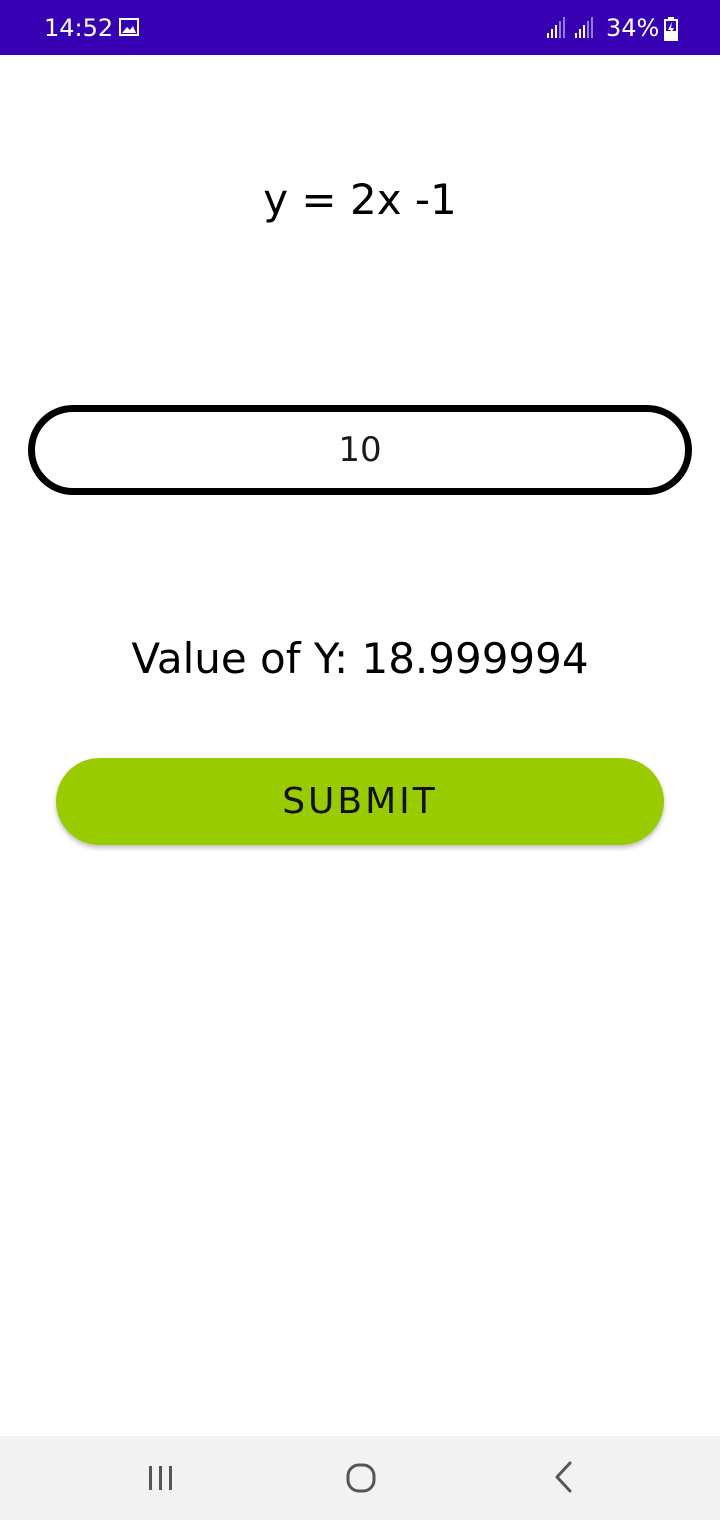 The height and width of the screenshot is (1520, 720). What do you see at coordinates (79, 28) in the screenshot?
I see `status-time: 14:52` at bounding box center [79, 28].